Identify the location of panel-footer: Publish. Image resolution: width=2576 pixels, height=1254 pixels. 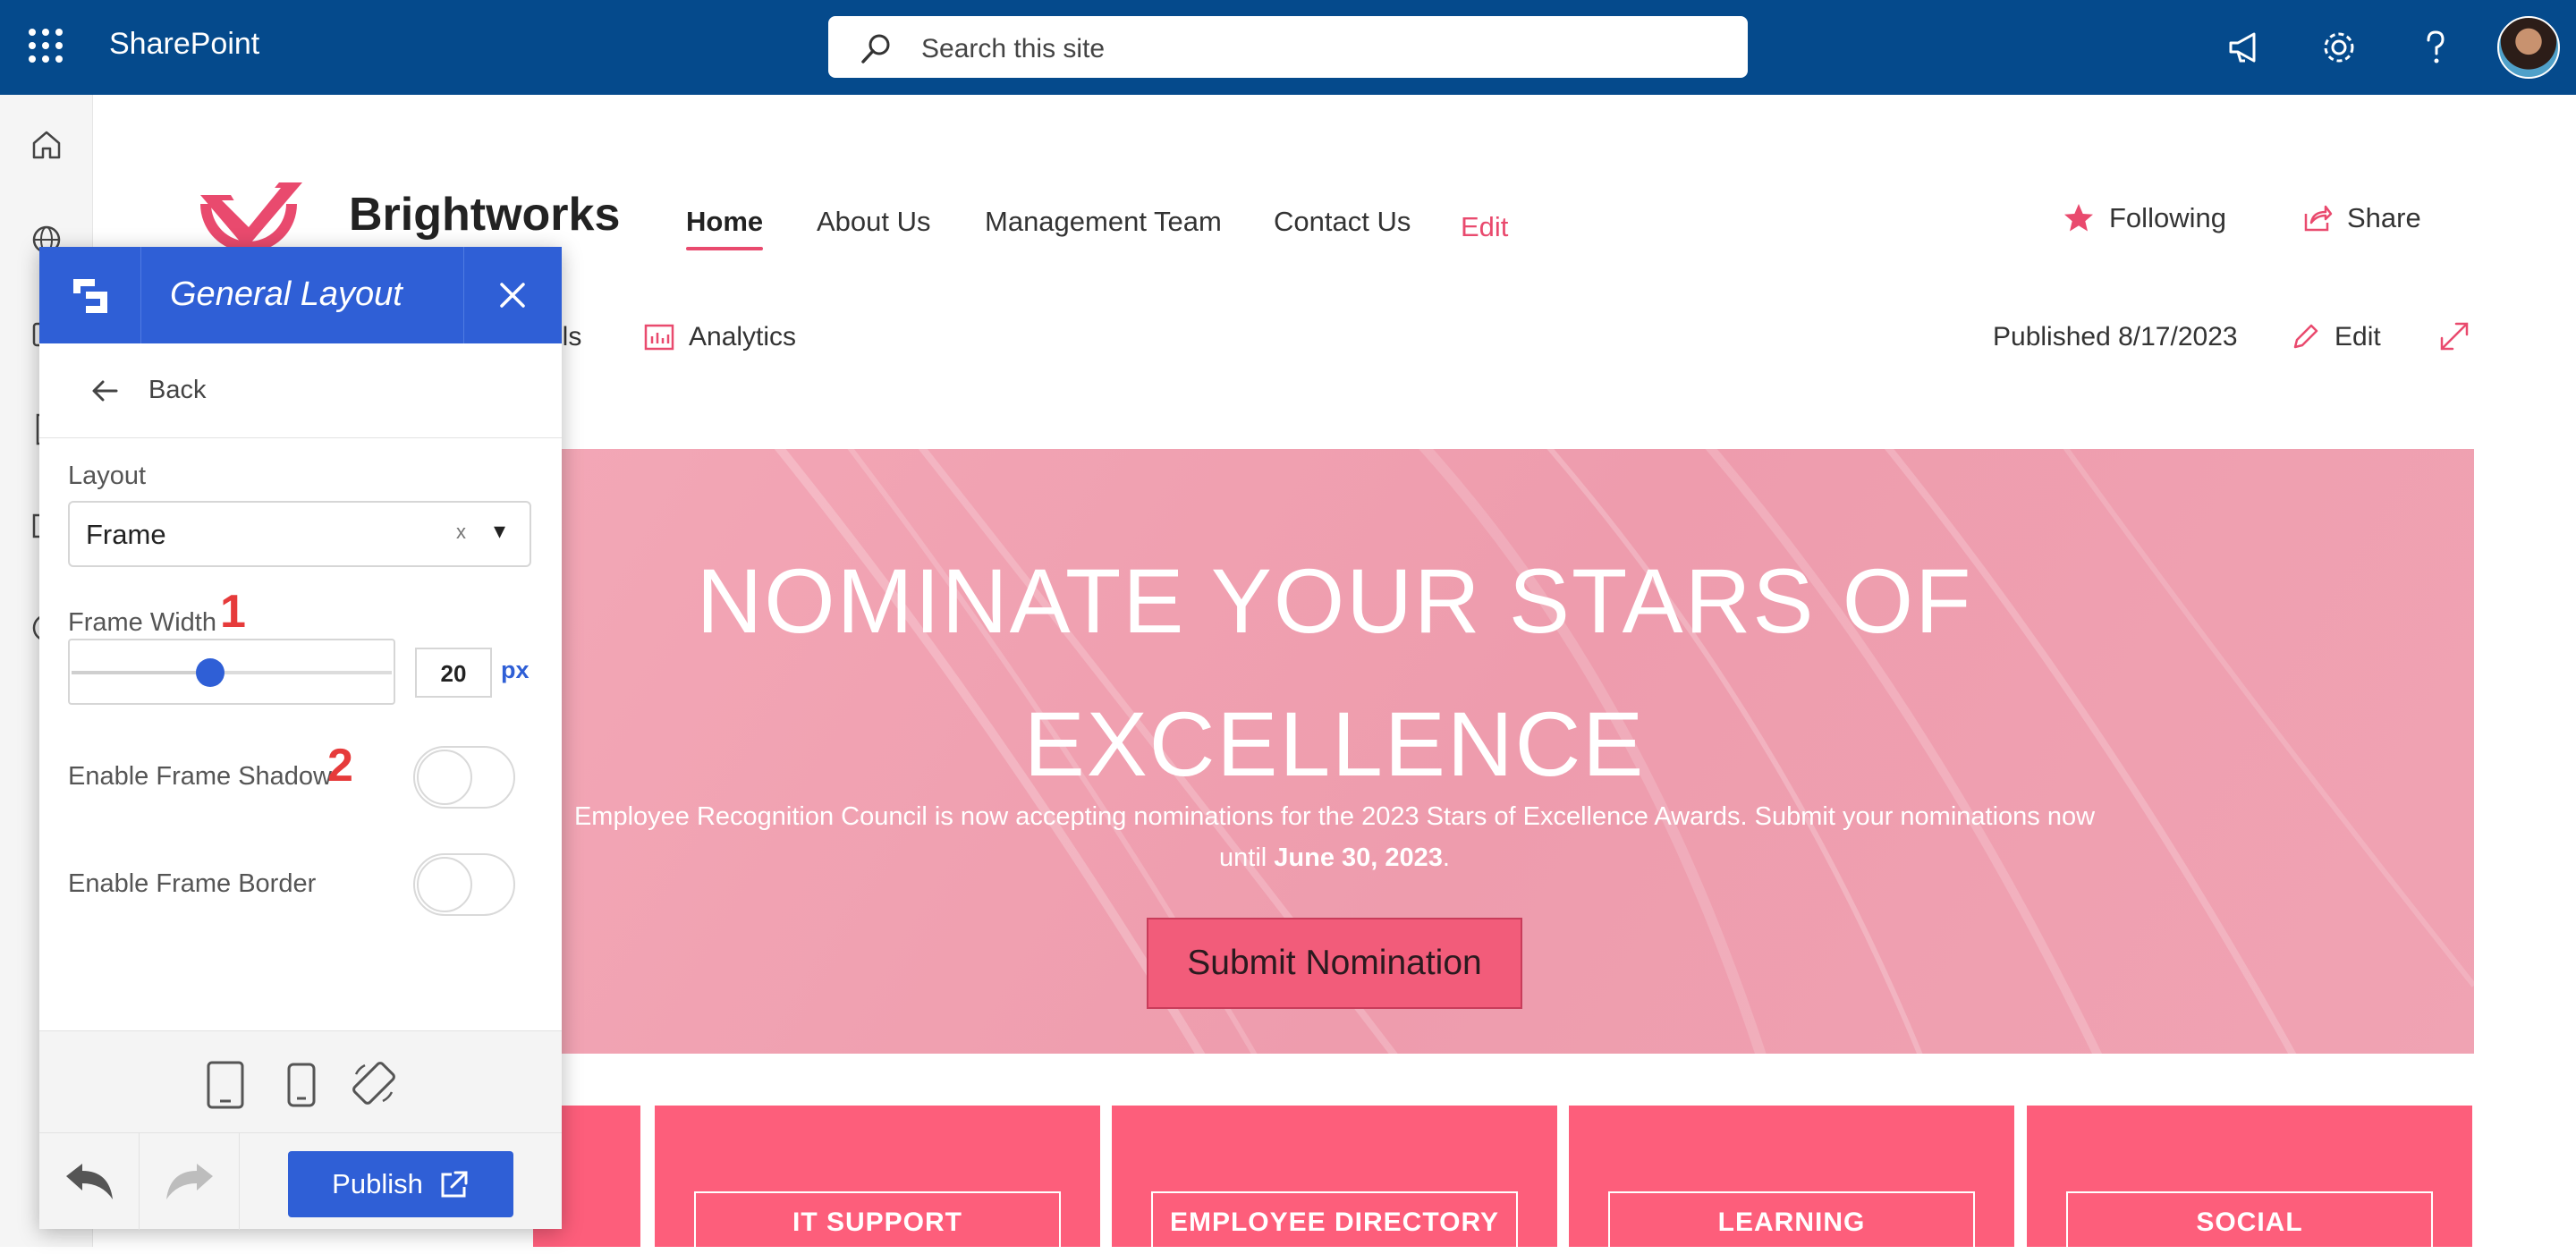
(300, 1181).